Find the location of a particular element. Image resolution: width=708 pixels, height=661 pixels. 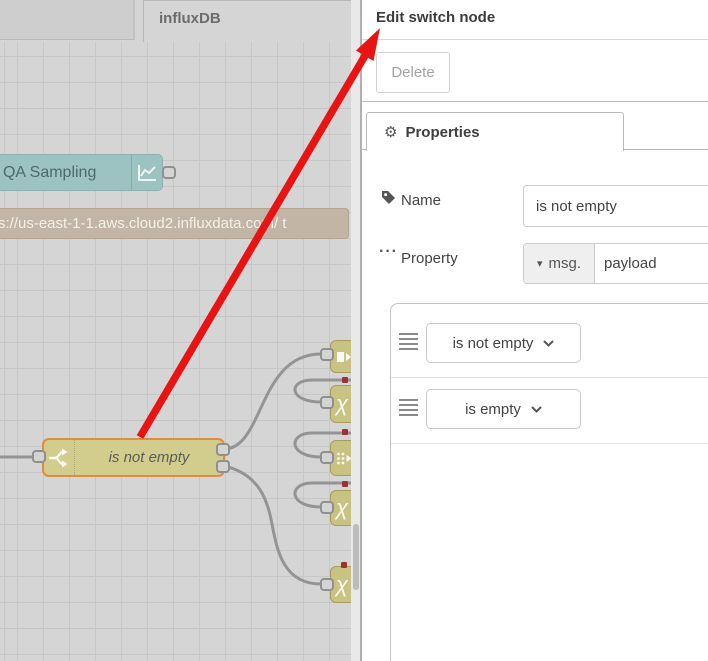

property-type-button: ▾ msg. is located at coordinates (559, 263).